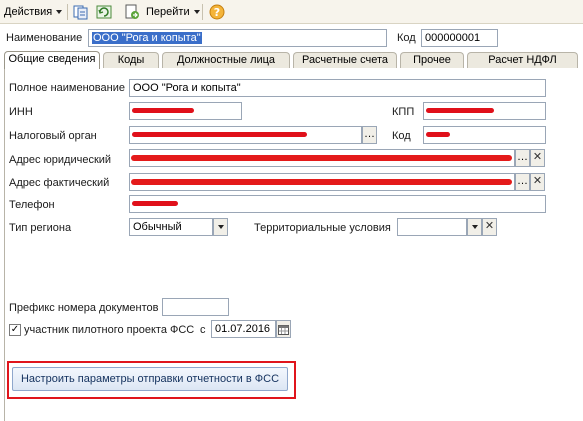 The height and width of the screenshot is (421, 583). I want to click on legal-address-clear-button: ✕, so click(537, 158).